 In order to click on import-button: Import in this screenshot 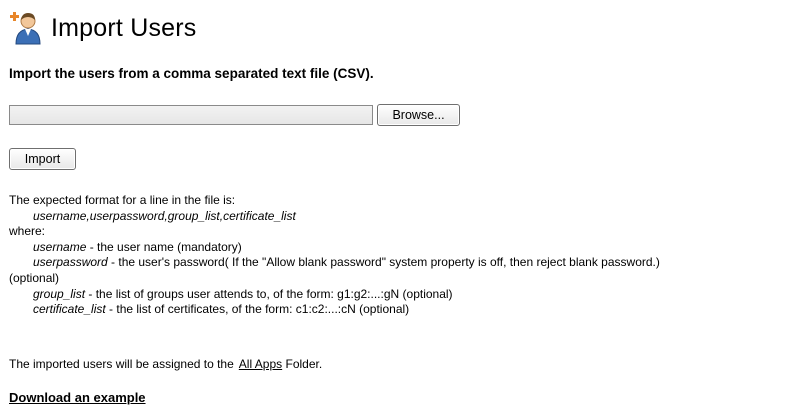, I will do `click(42, 159)`.